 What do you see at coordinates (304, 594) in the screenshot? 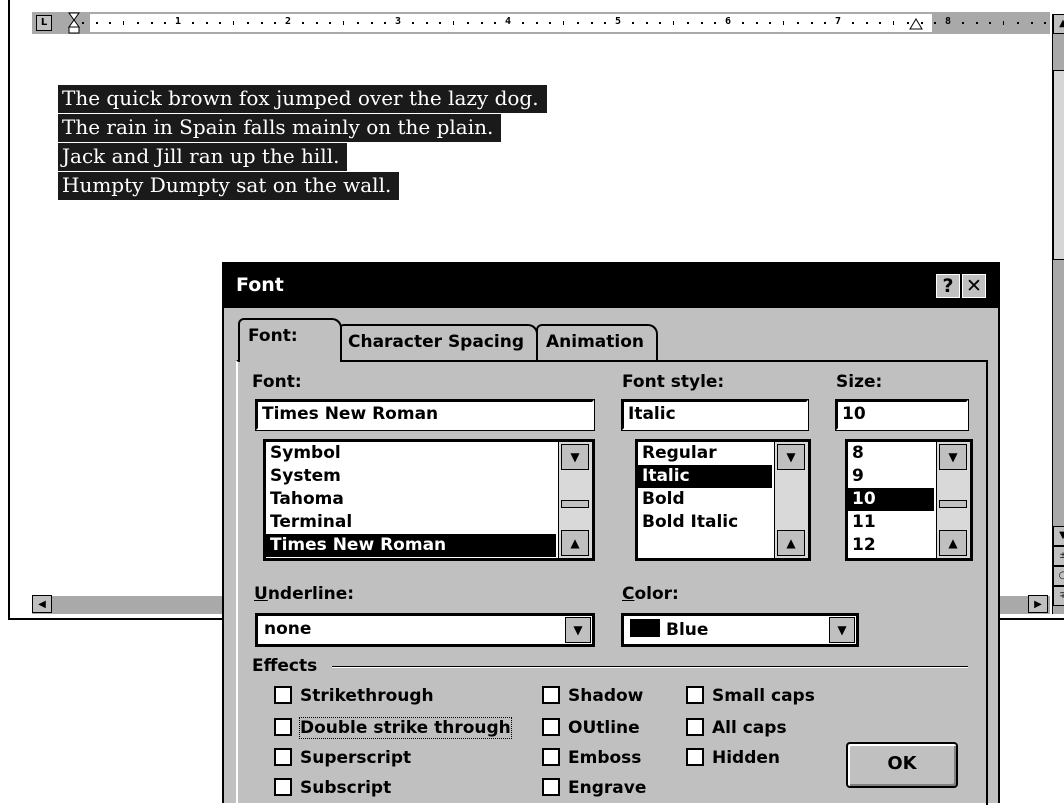
I see `underline-label: Underline:` at bounding box center [304, 594].